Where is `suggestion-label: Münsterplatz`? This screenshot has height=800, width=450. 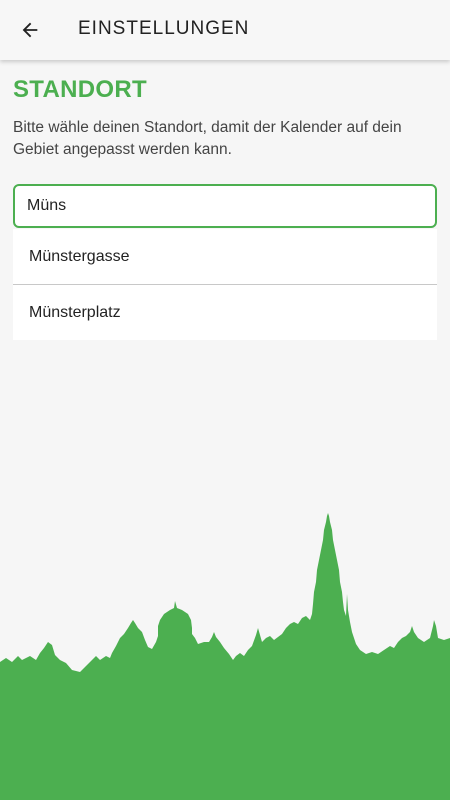 suggestion-label: Münsterplatz is located at coordinates (75, 312).